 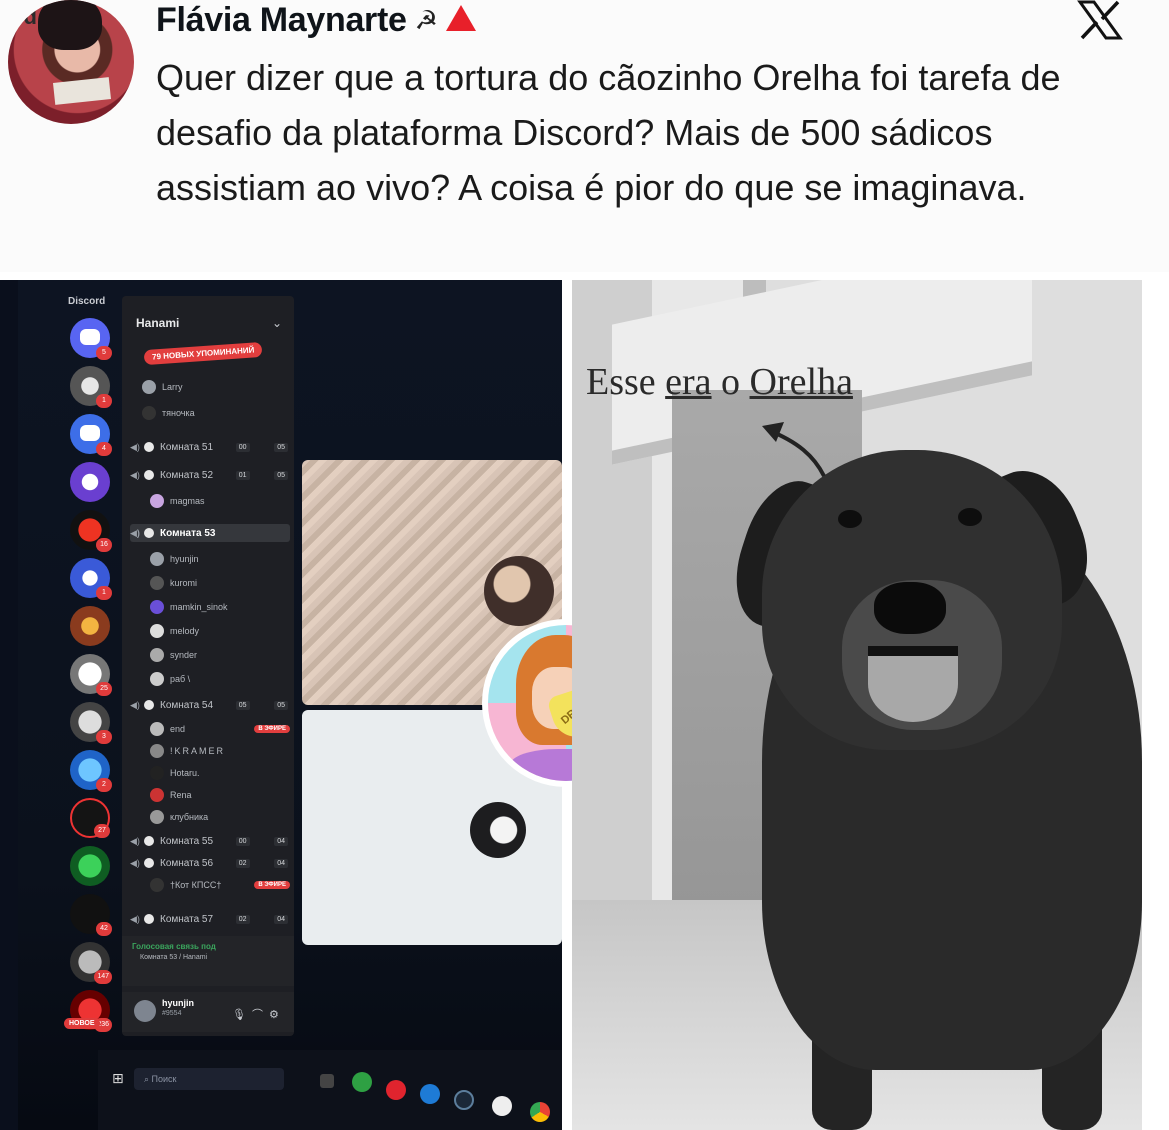 I want to click on server-icon: 3, so click(x=91, y=723).